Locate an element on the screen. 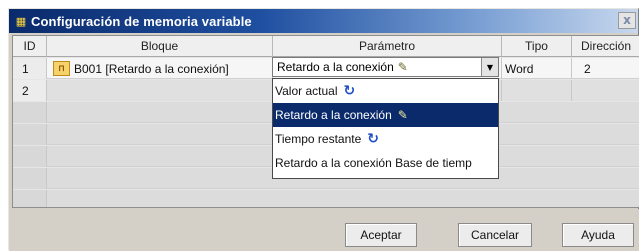  dropdown-option-valor-actual: Valor actual ↻ is located at coordinates (385, 91).